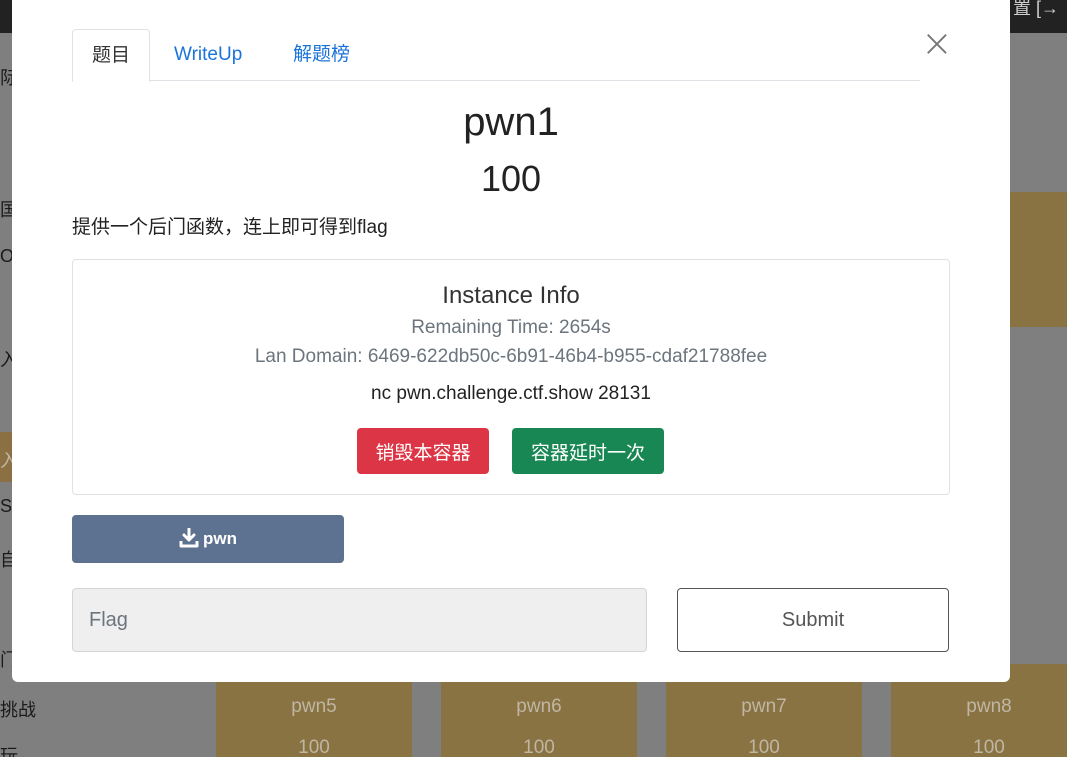 The width and height of the screenshot is (1067, 757). I want to click on destroy-container-button: 销毁本容器, so click(423, 451).